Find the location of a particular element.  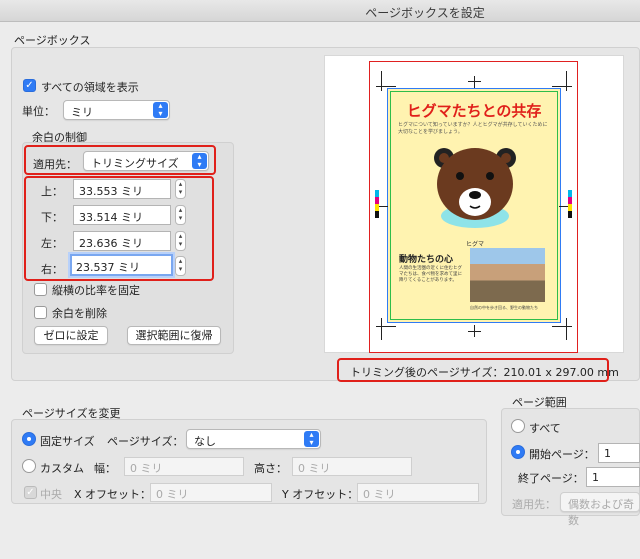

margin-bottom-label: 下： is located at coordinates (52, 217).